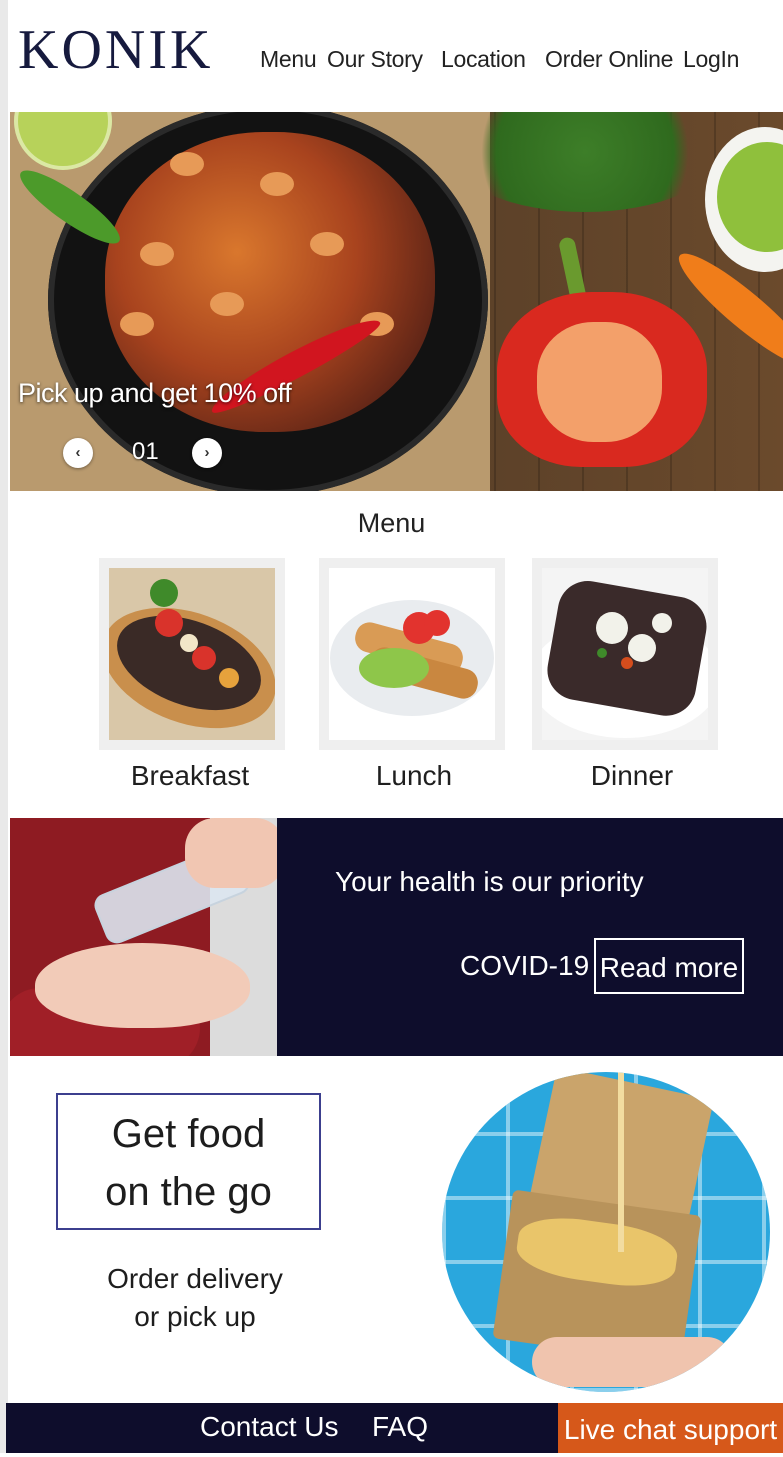 This screenshot has width=783, height=1457. I want to click on lunch-image, so click(412, 654).